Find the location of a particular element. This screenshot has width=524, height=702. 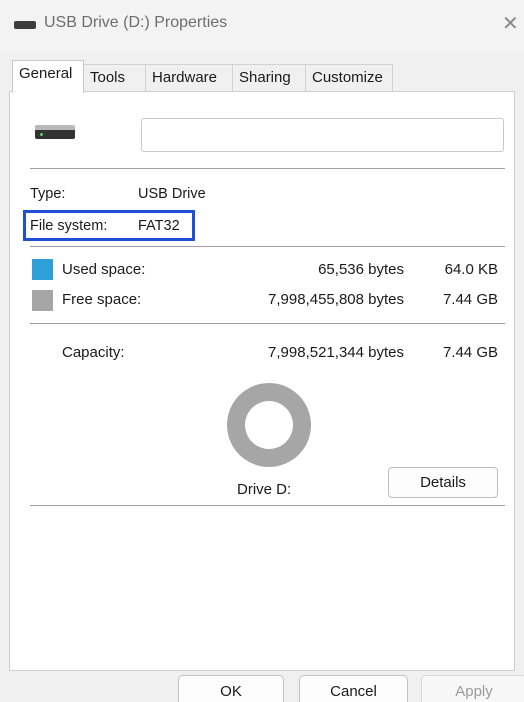

usb-drive-icon is located at coordinates (55, 133).